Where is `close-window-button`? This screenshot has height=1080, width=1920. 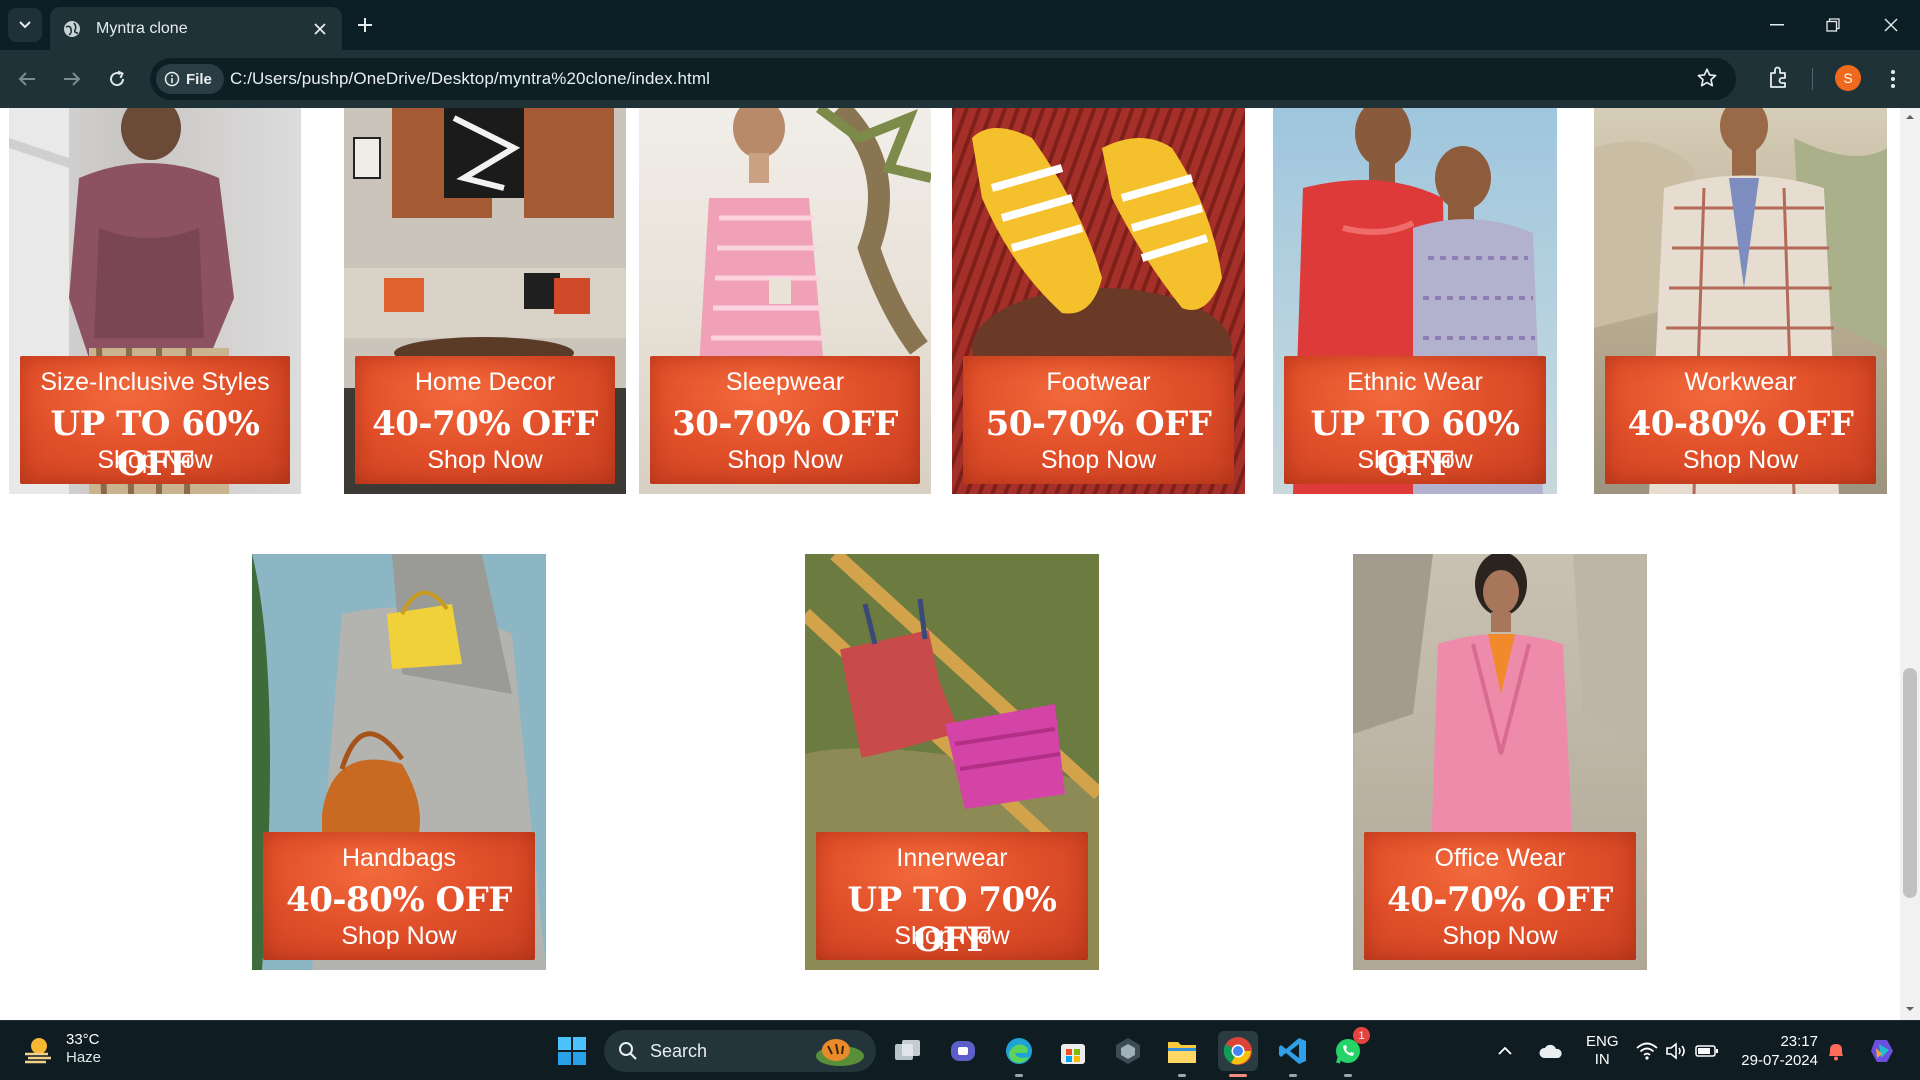
close-window-button is located at coordinates (1891, 25).